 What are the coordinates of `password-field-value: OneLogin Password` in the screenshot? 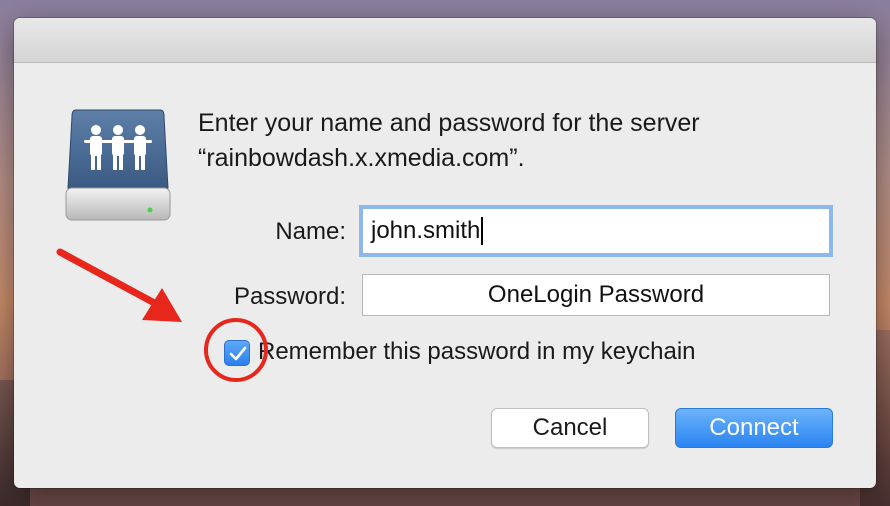 It's located at (596, 294).